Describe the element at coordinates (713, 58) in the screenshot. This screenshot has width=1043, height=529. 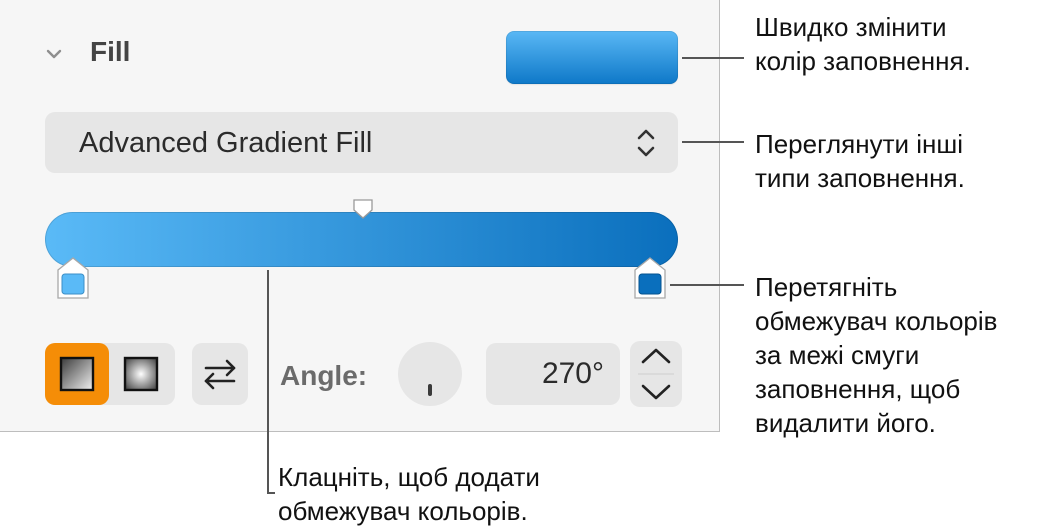
I see `callout-line-color` at that location.